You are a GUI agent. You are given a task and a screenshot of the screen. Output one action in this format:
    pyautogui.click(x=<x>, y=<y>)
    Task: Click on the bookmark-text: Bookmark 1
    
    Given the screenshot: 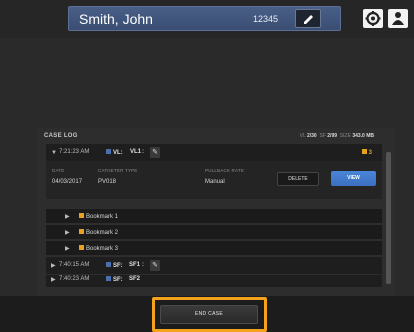 What is the action you would take?
    pyautogui.click(x=102, y=217)
    